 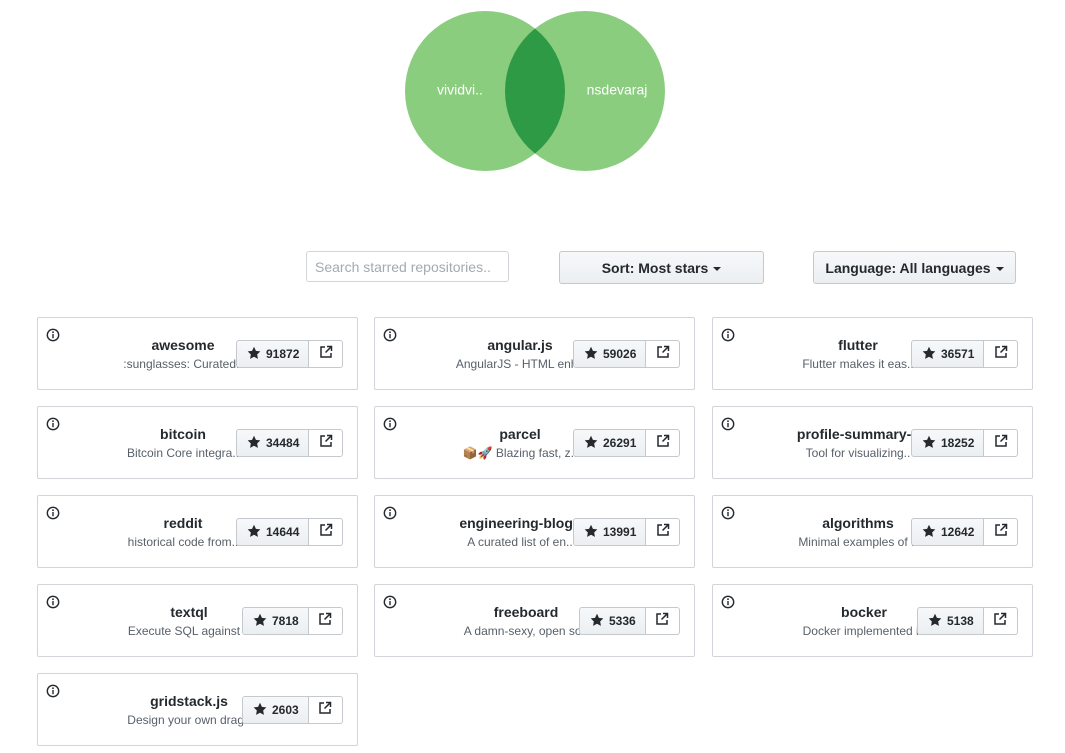 What do you see at coordinates (948, 443) in the screenshot?
I see `star-count-button: 18252` at bounding box center [948, 443].